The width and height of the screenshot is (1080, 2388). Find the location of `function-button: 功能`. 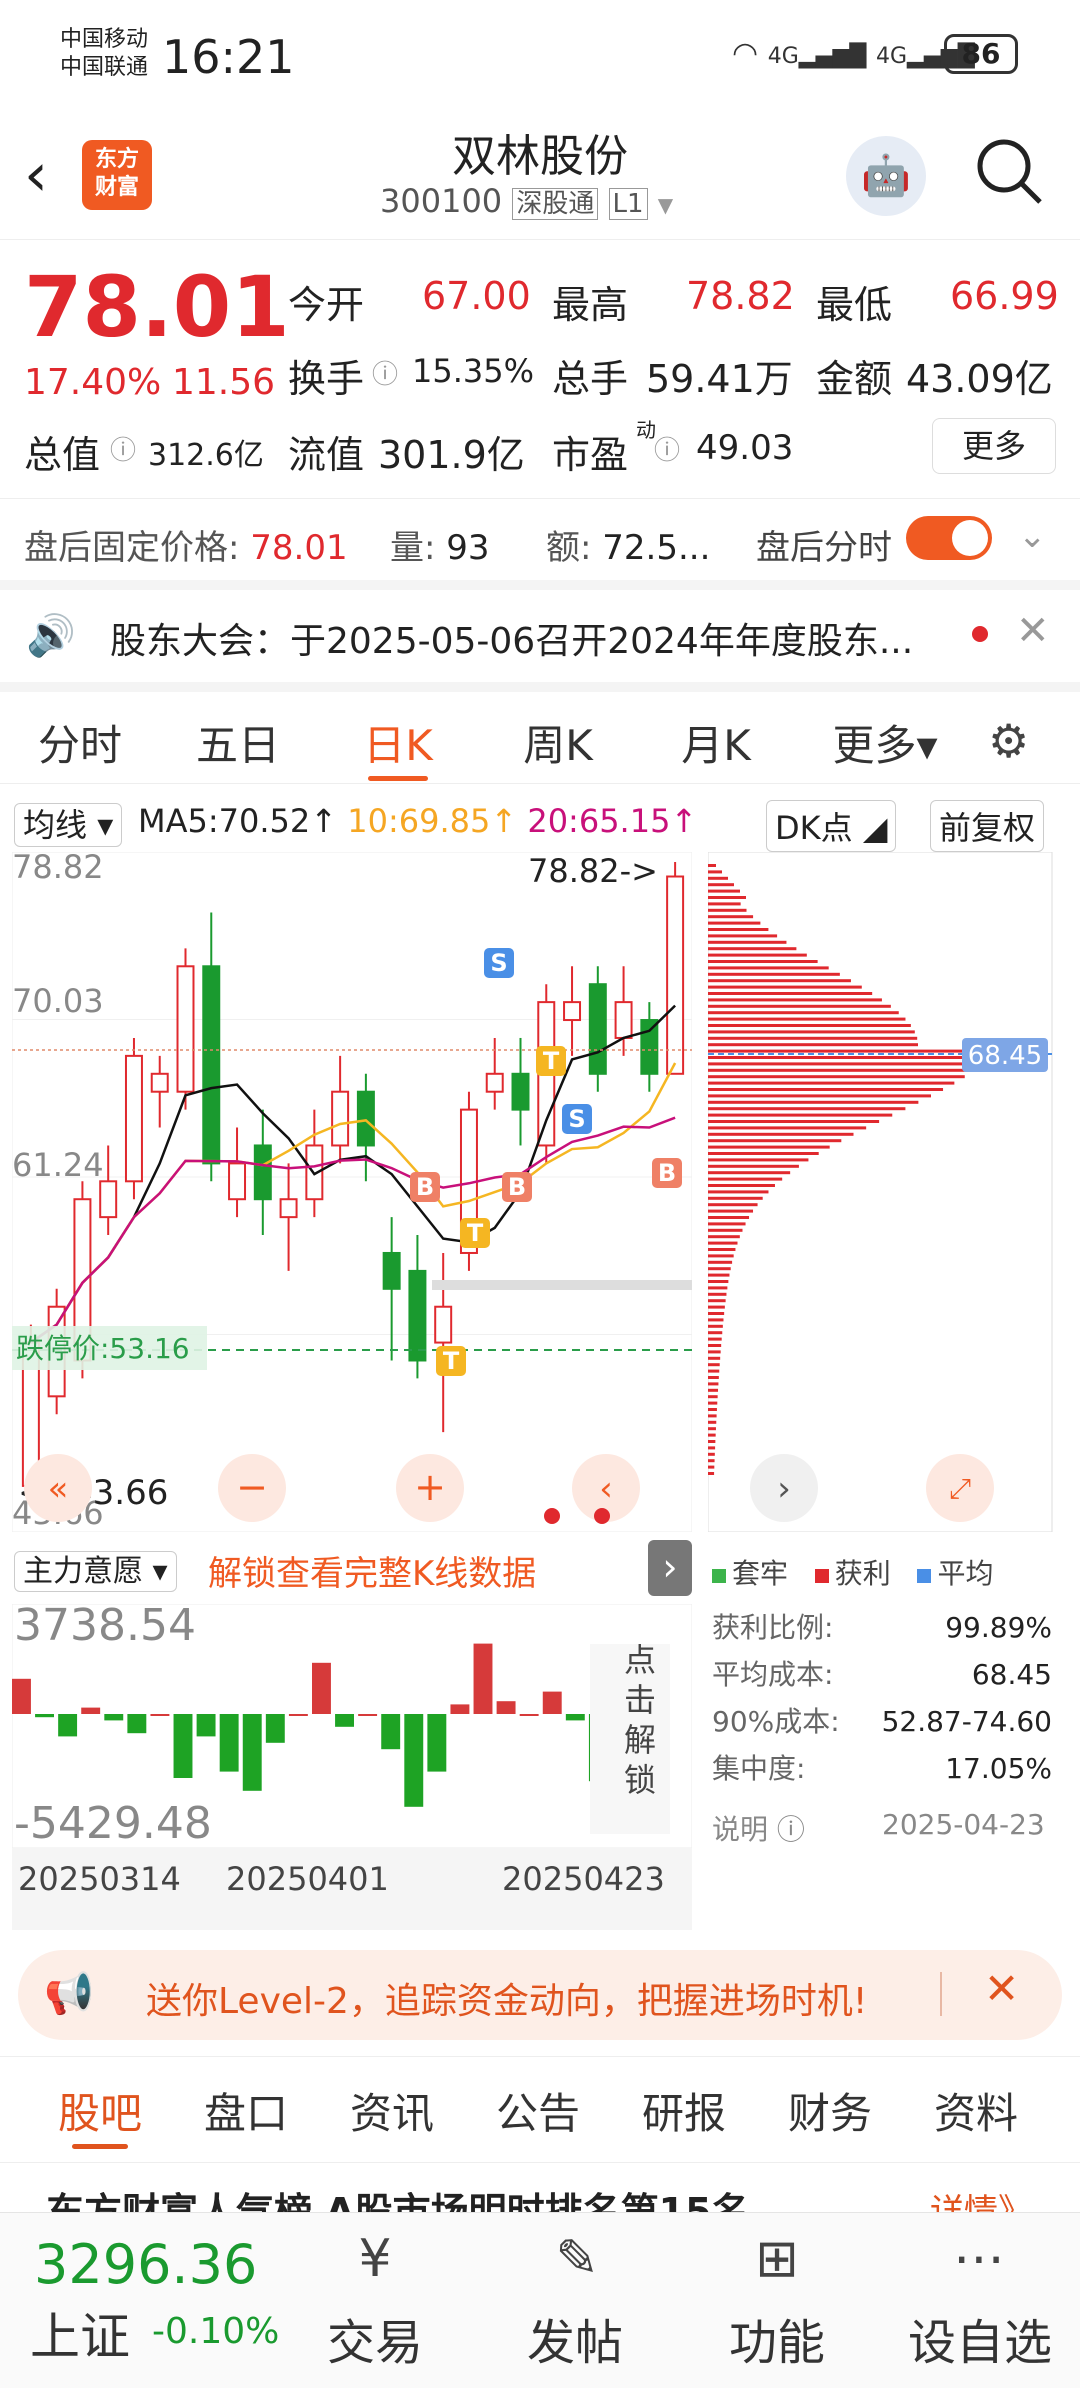

function-button: 功能 is located at coordinates (777, 2338).